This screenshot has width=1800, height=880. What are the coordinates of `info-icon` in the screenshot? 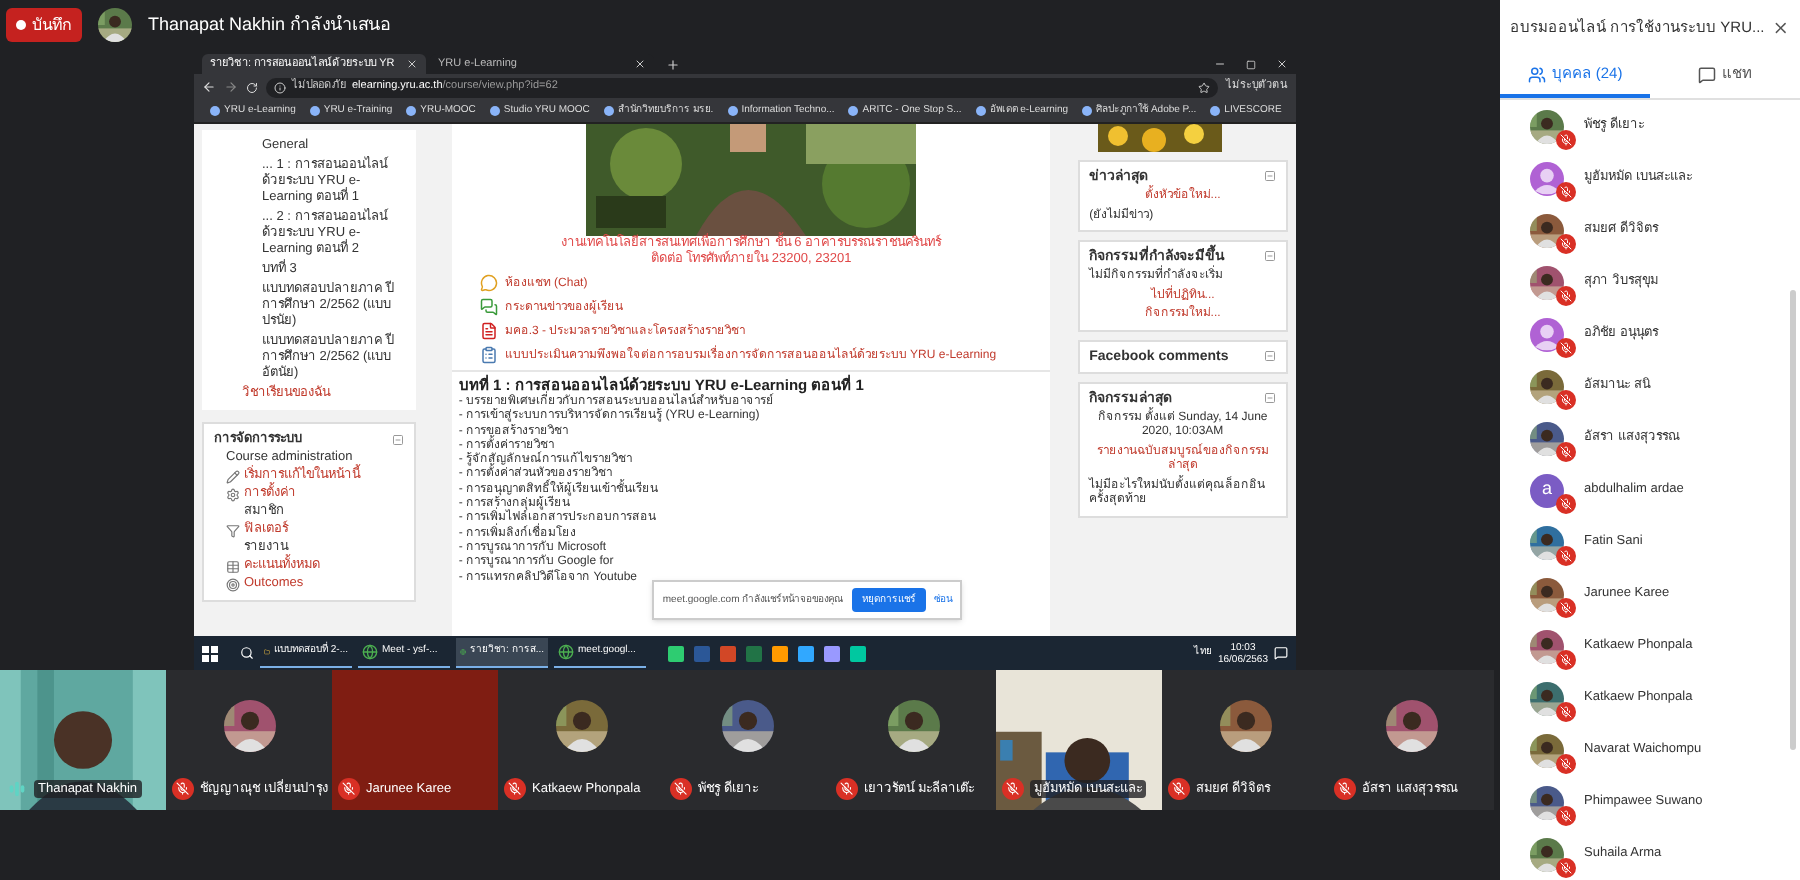 It's located at (280, 87).